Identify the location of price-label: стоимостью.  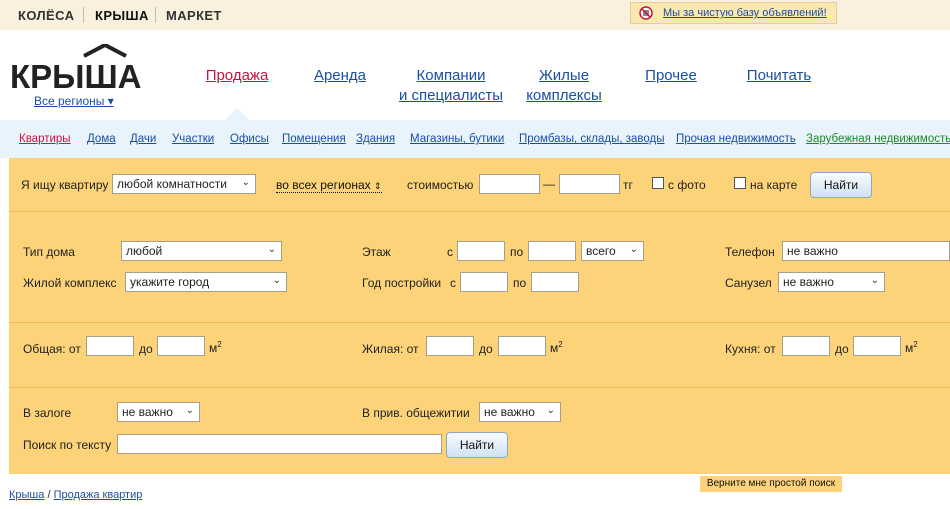
(440, 185).